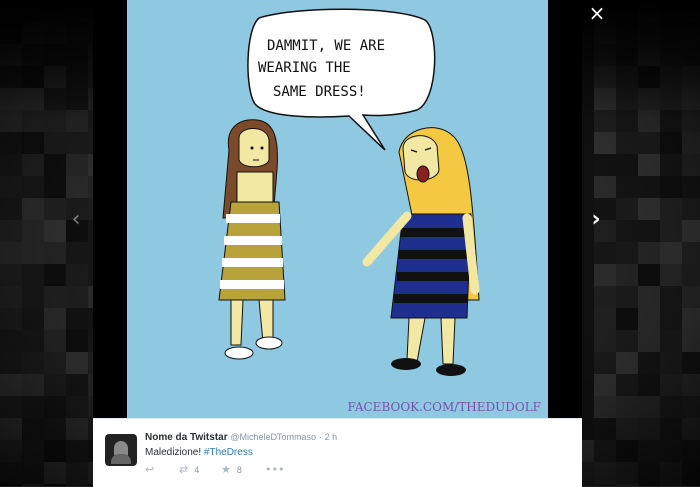 This screenshot has height=487, width=700. Describe the element at coordinates (319, 92) in the screenshot. I see `speech-line-3: SAME DRESS!` at that location.